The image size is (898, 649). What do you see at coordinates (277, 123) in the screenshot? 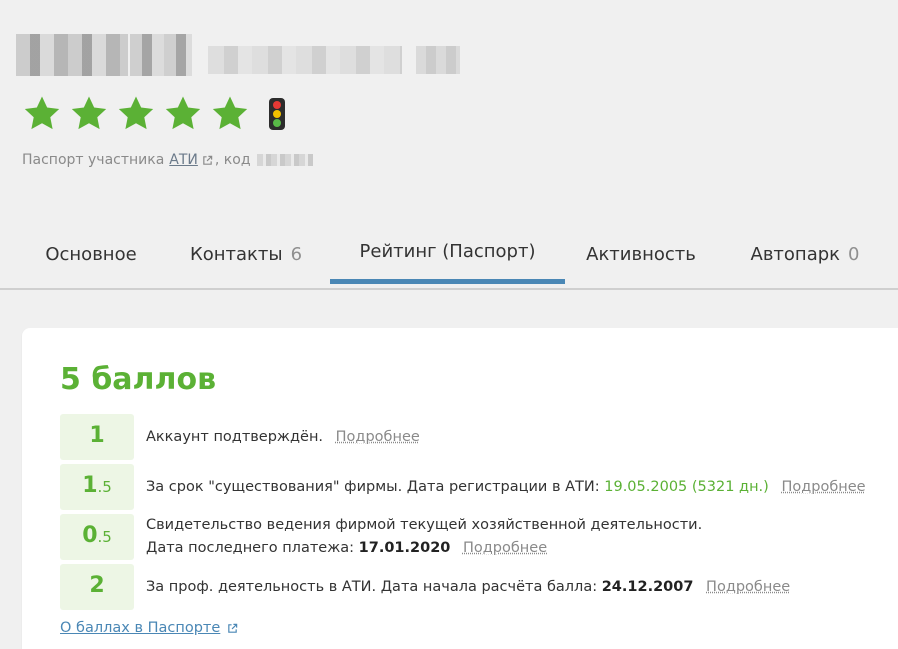
I see `traffic-light-green` at bounding box center [277, 123].